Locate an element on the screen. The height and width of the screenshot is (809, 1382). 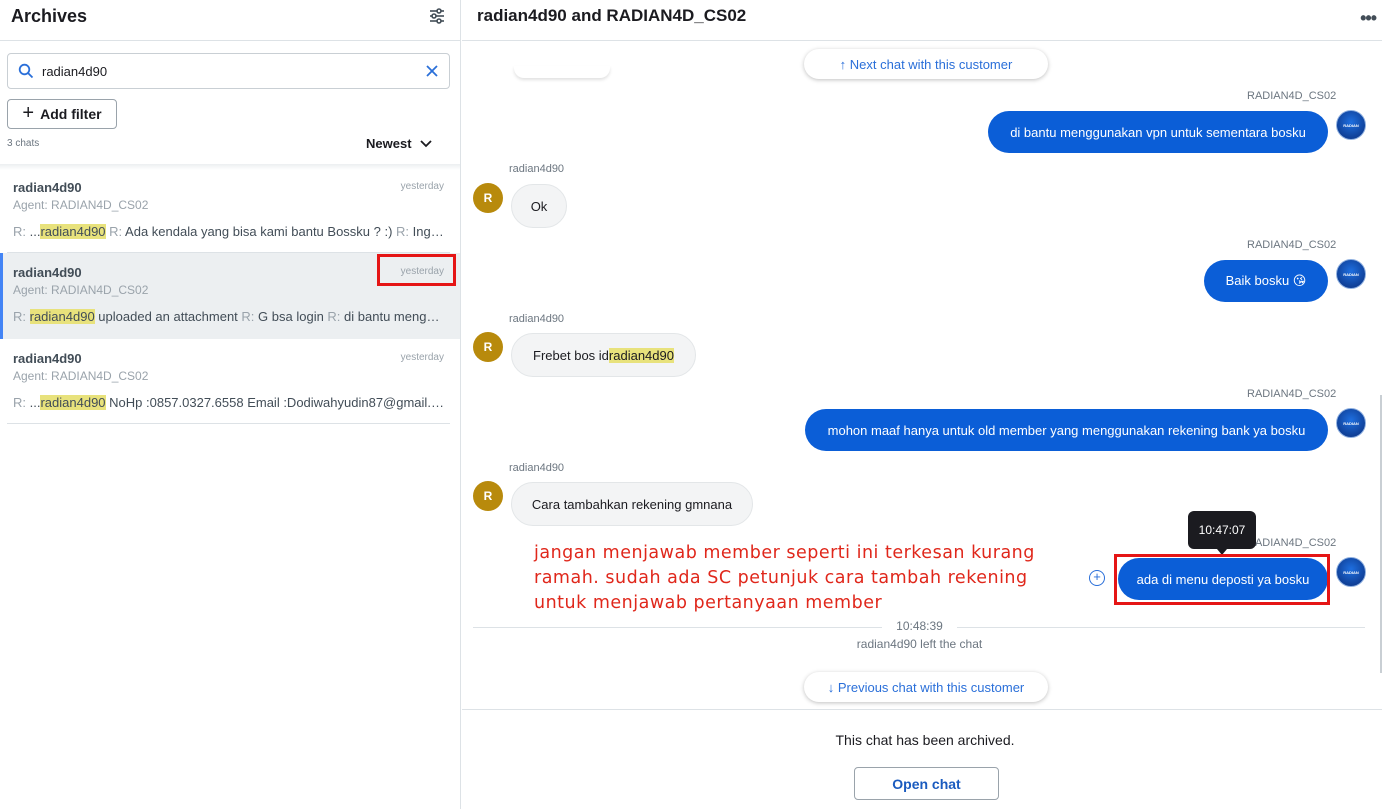
clear-search-icon is located at coordinates (432, 73).